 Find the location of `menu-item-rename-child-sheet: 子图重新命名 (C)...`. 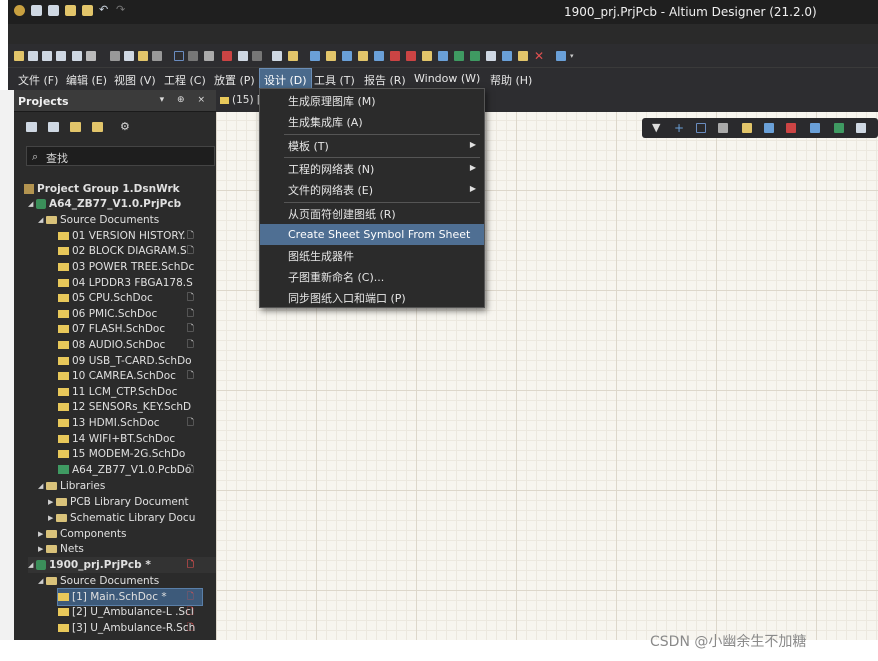

menu-item-rename-child-sheet: 子图重新命名 (C)... is located at coordinates (372, 276).